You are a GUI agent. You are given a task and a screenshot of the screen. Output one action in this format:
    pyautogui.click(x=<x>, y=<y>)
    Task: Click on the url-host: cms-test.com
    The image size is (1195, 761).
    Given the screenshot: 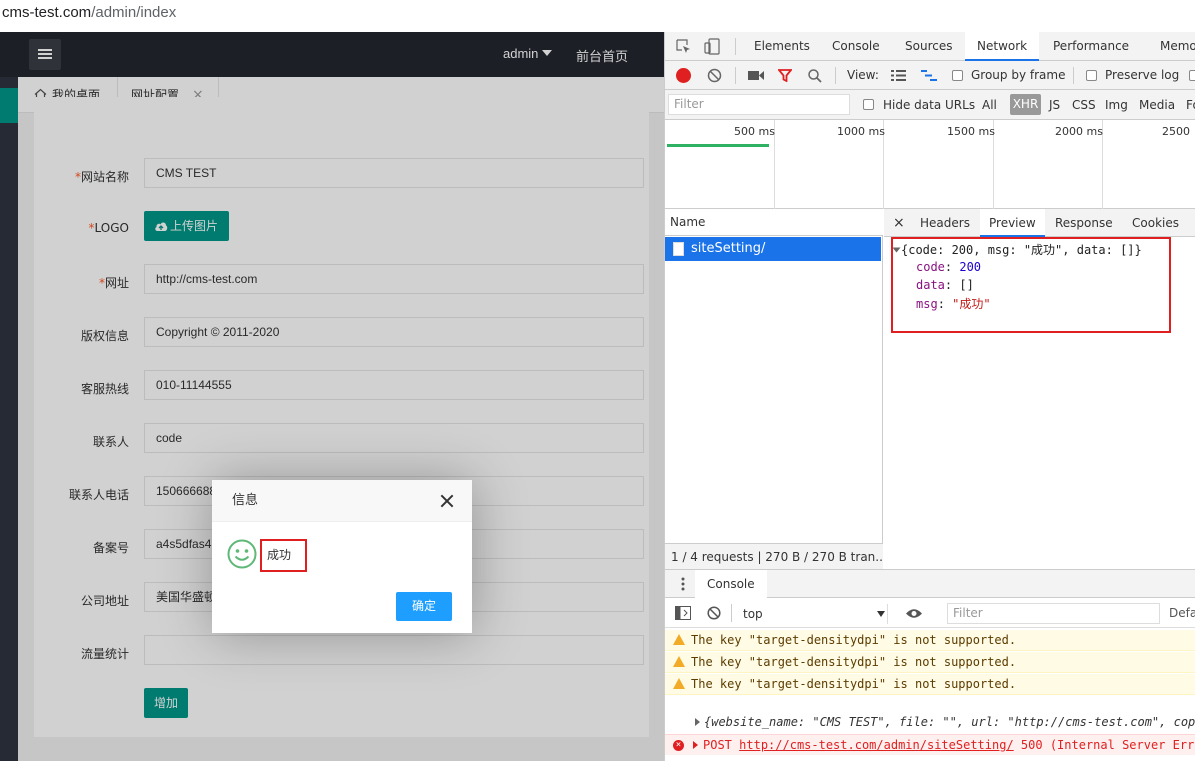 What is the action you would take?
    pyautogui.click(x=47, y=12)
    